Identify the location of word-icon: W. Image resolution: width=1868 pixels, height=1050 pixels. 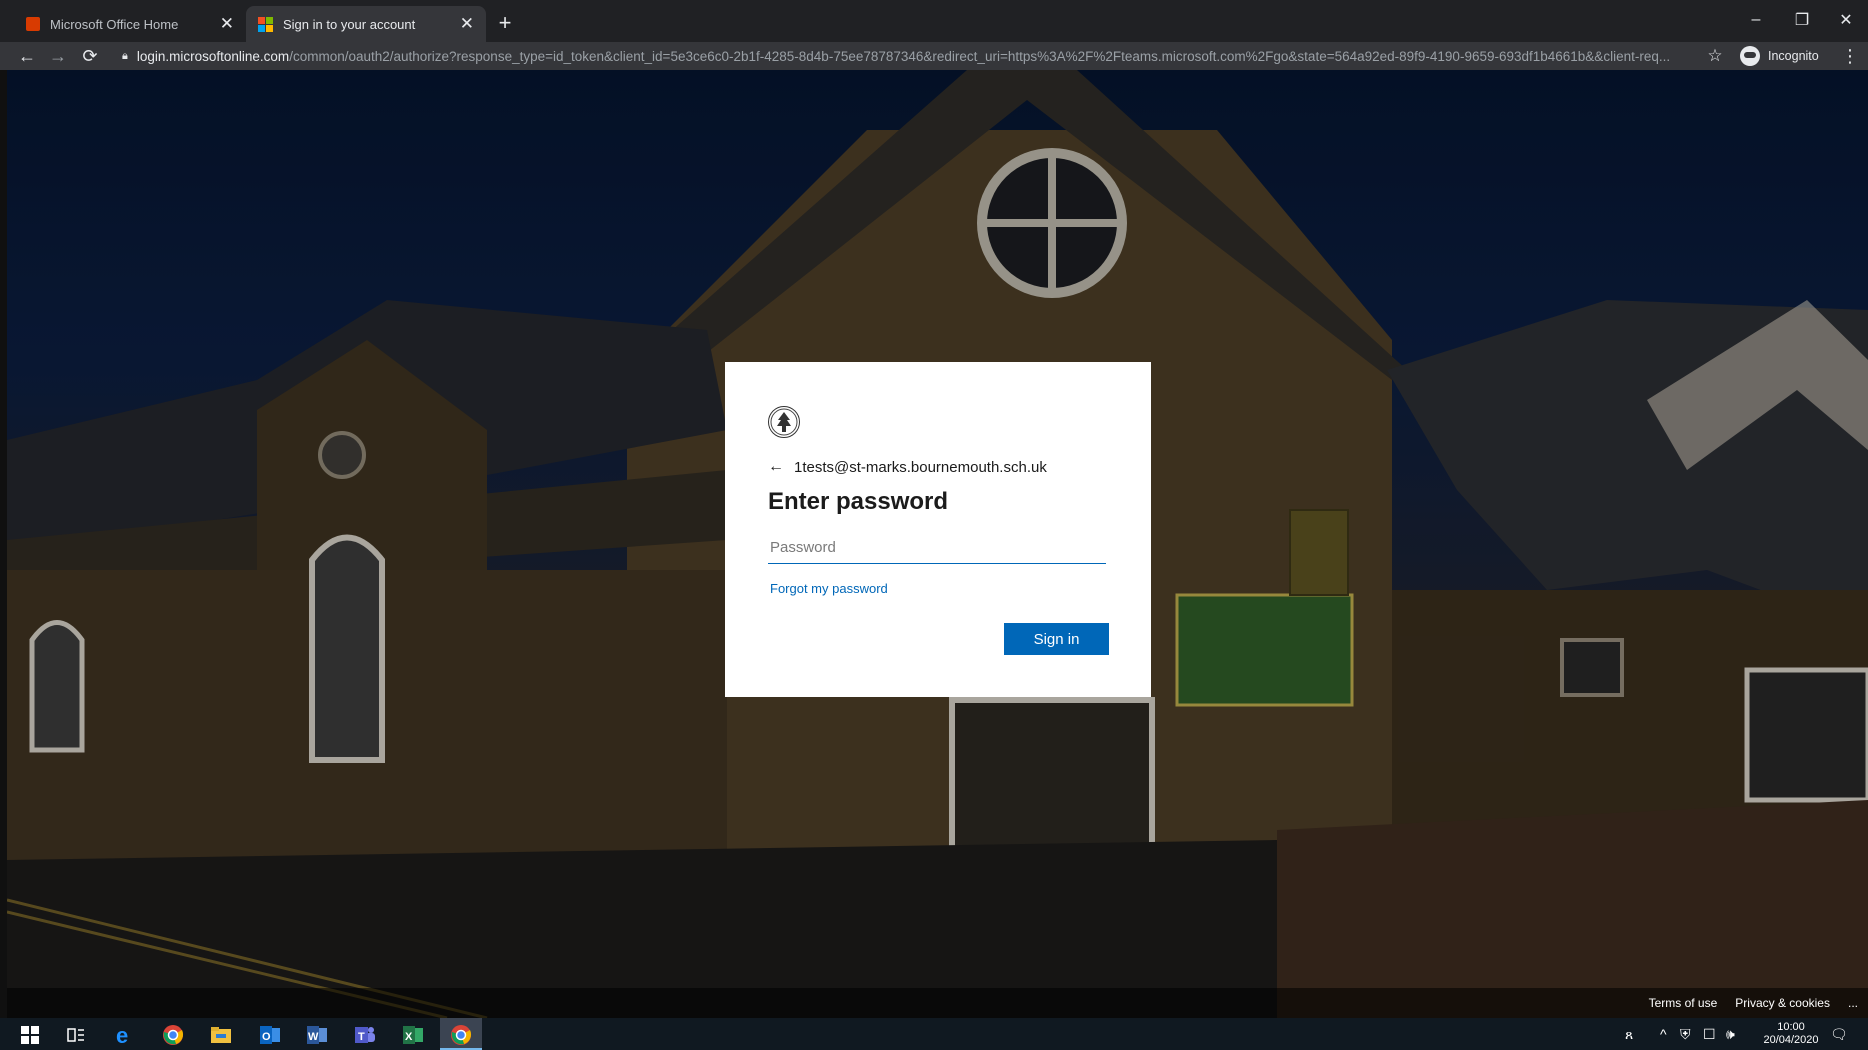
(317, 1035).